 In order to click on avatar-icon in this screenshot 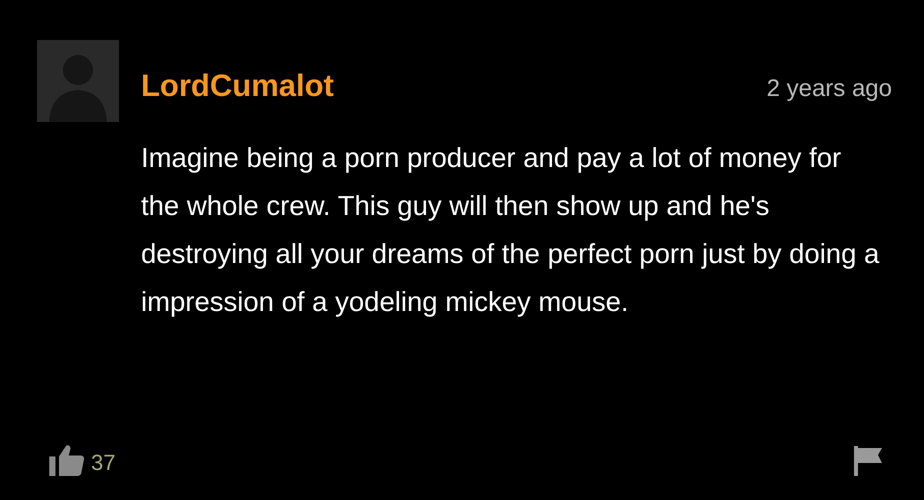, I will do `click(78, 81)`.